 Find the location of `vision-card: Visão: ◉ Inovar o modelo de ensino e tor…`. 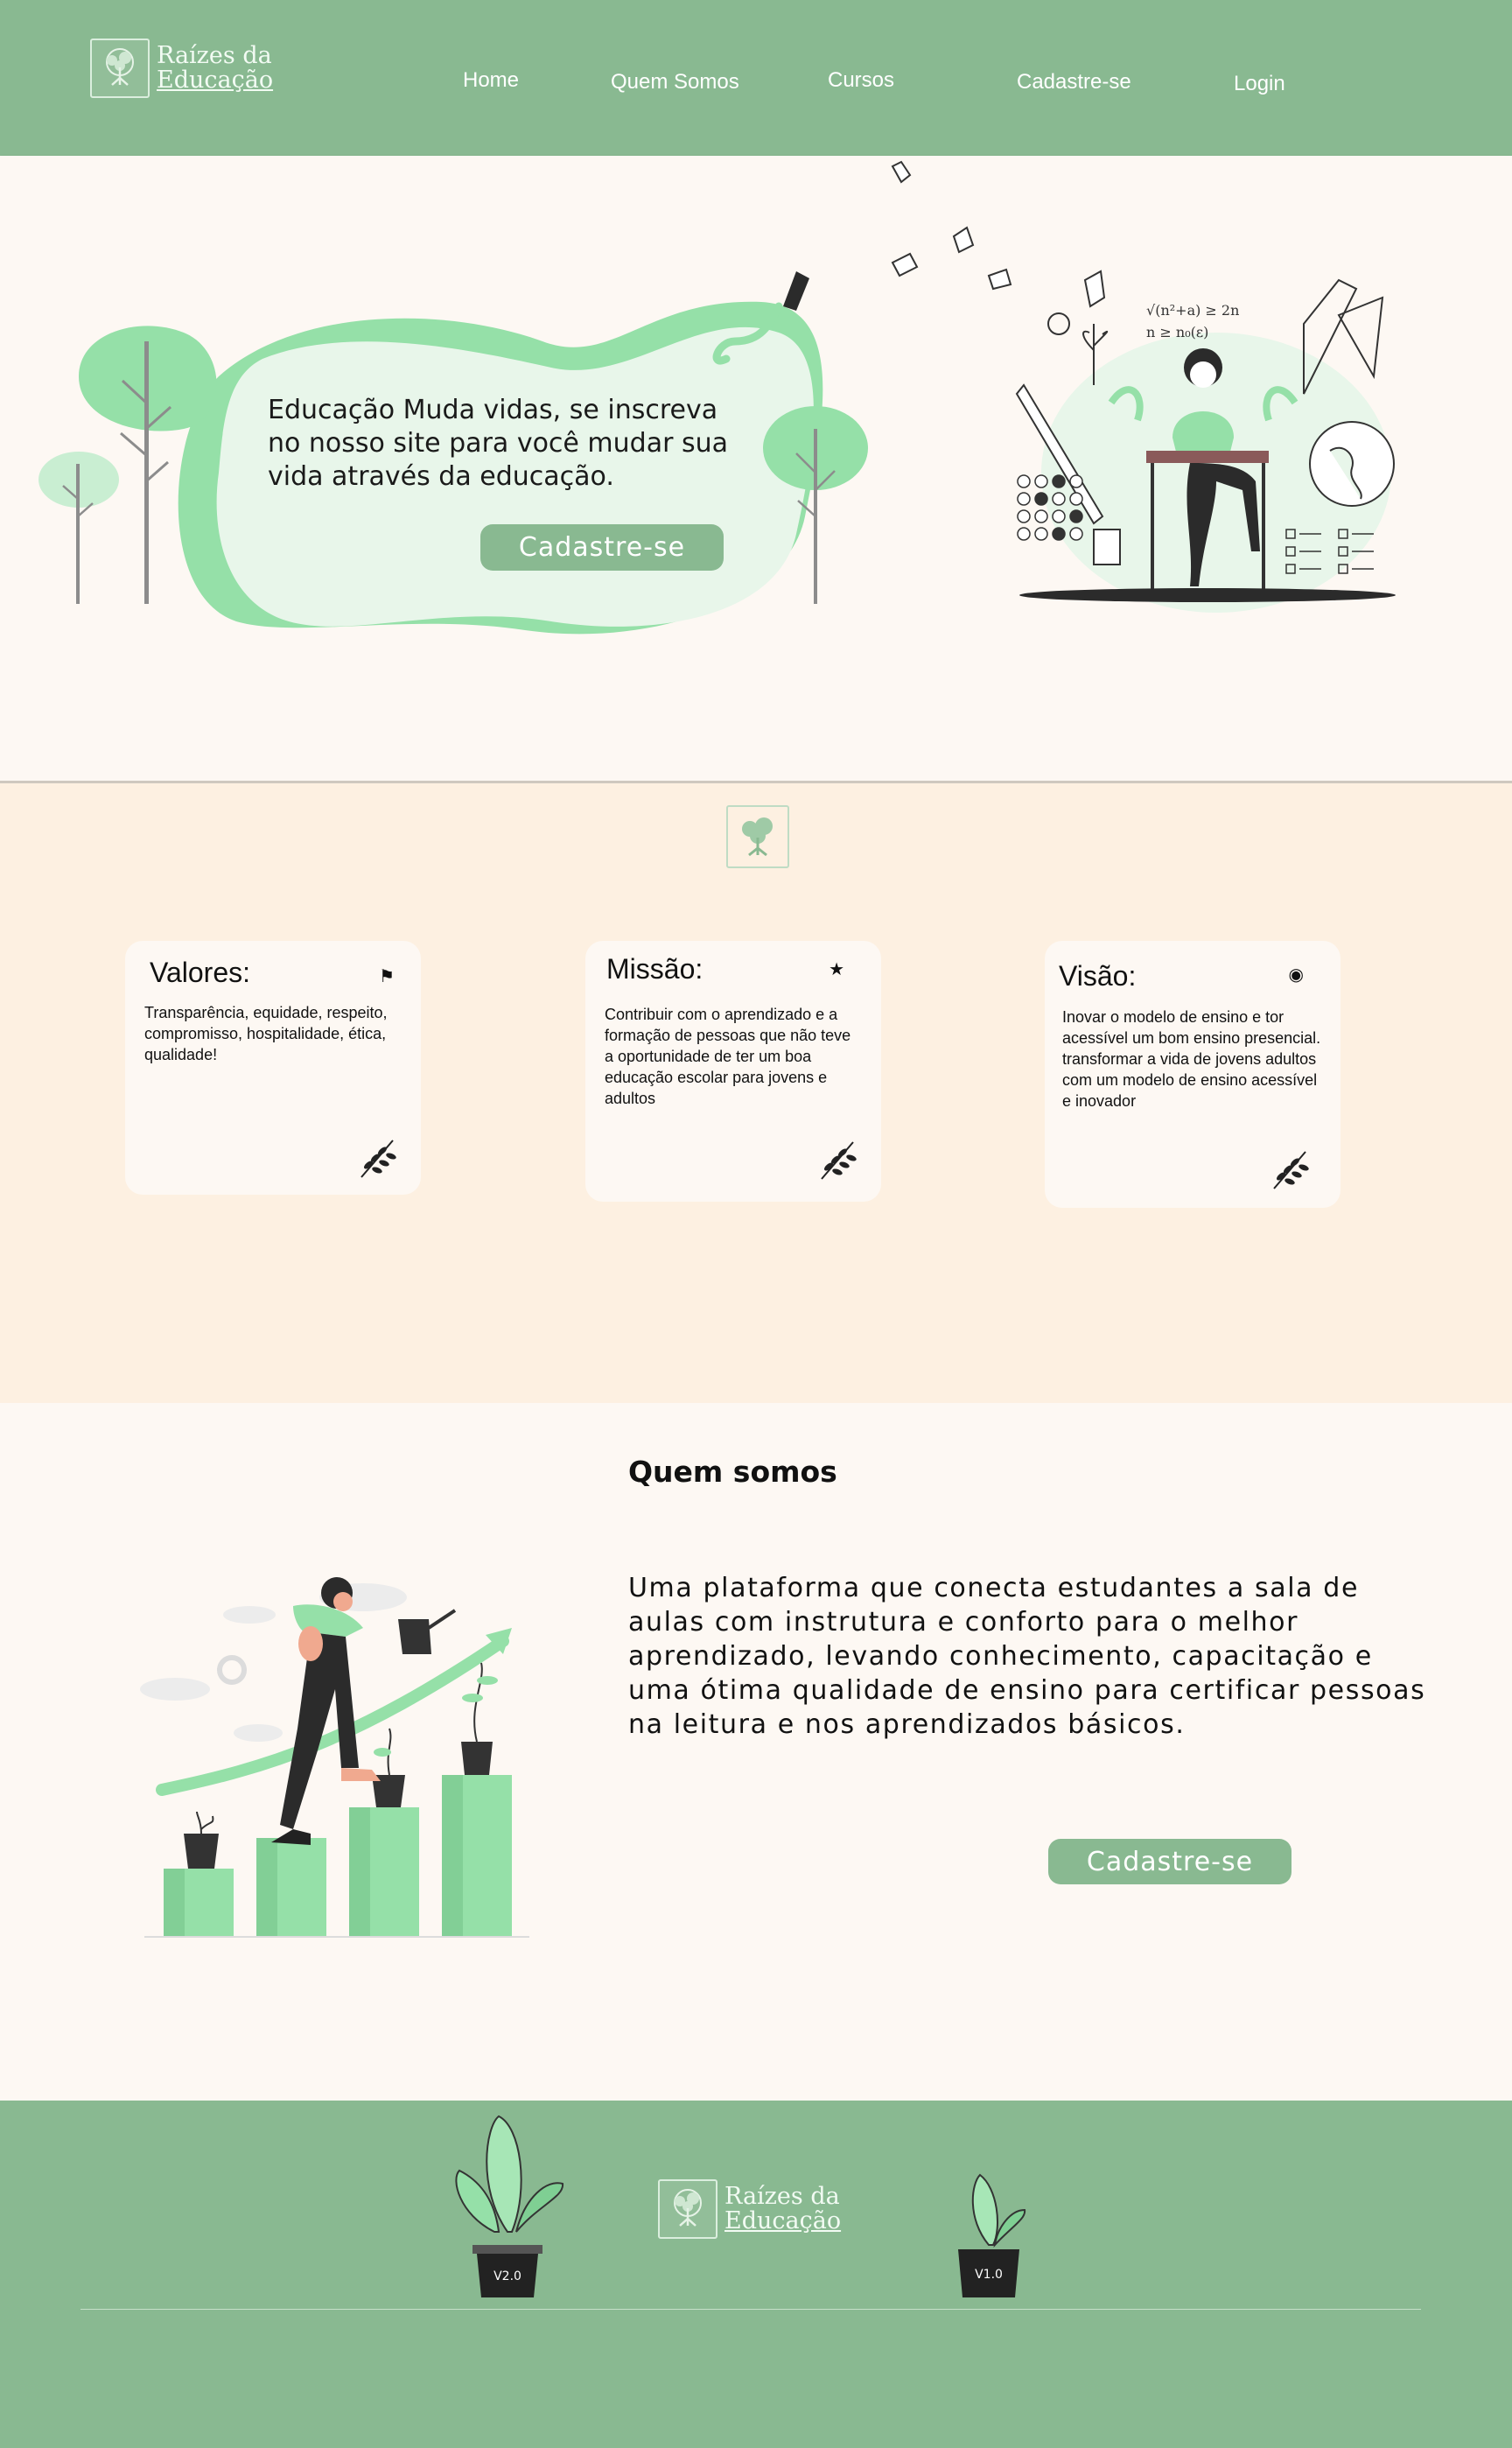

vision-card: Visão: ◉ Inovar o modelo de ensino e tor… is located at coordinates (1192, 1074).